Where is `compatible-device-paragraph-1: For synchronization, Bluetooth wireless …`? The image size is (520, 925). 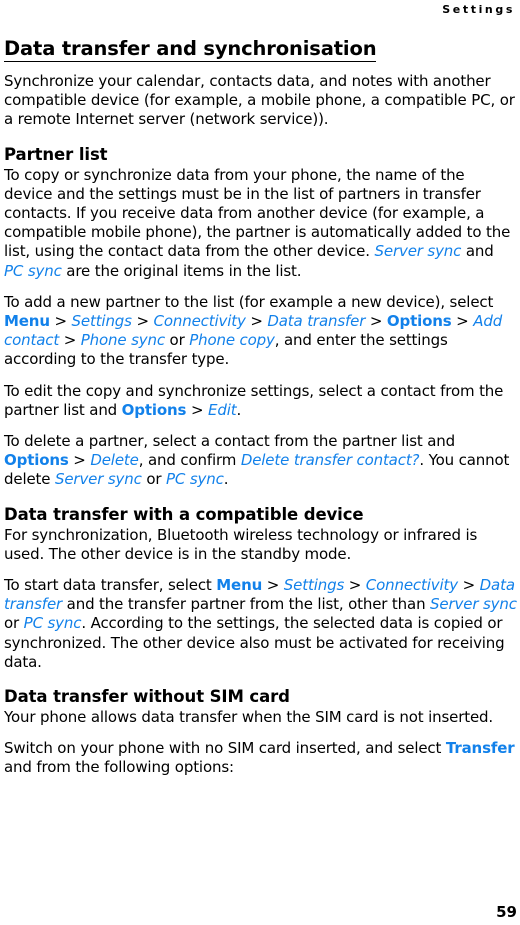
compatible-device-paragraph-1: For synchronization, Bluetooth wireless … is located at coordinates (241, 544).